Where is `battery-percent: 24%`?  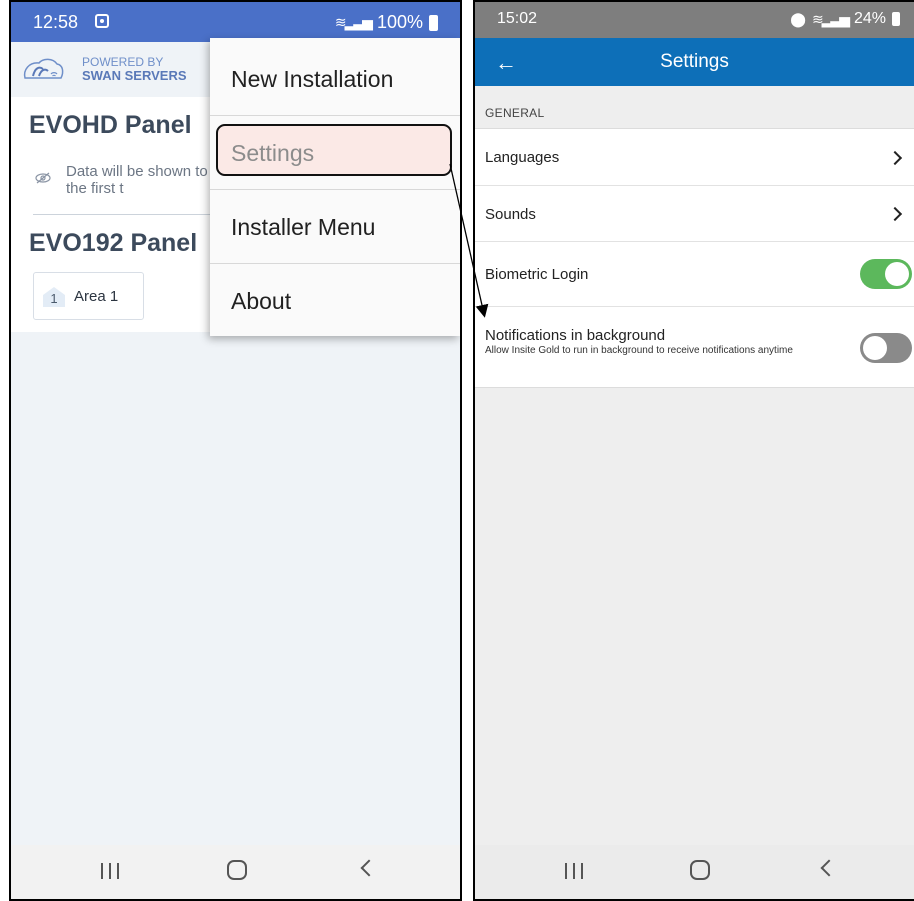
battery-percent: 24% is located at coordinates (869, 18).